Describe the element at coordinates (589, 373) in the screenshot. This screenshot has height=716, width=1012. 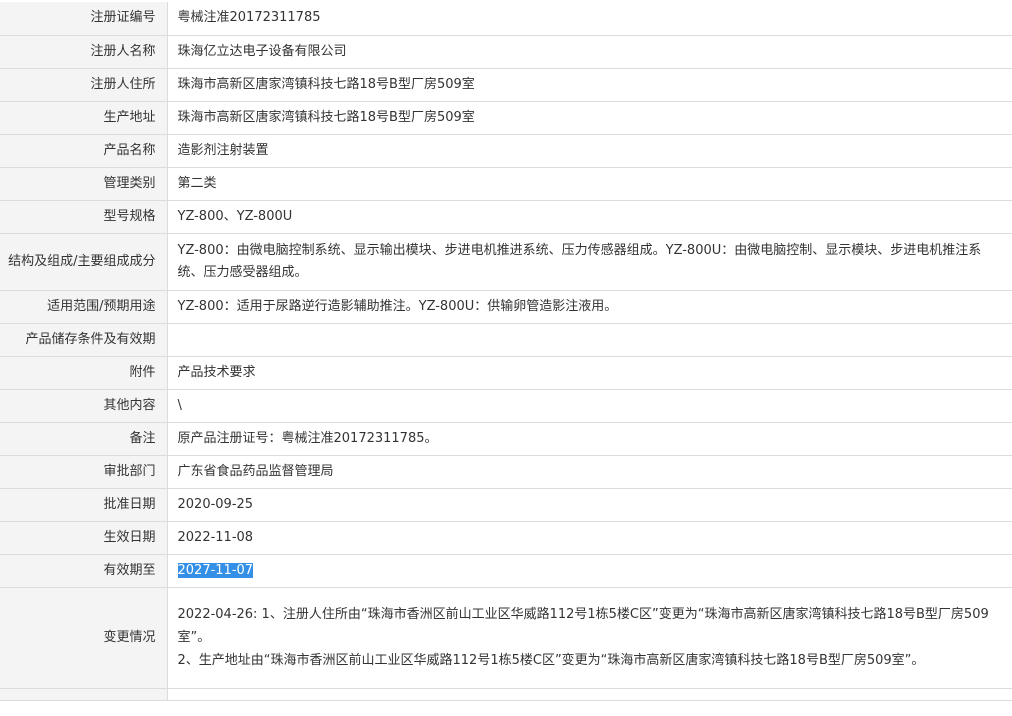
I see `attachment-value: 产品技术要求` at that location.